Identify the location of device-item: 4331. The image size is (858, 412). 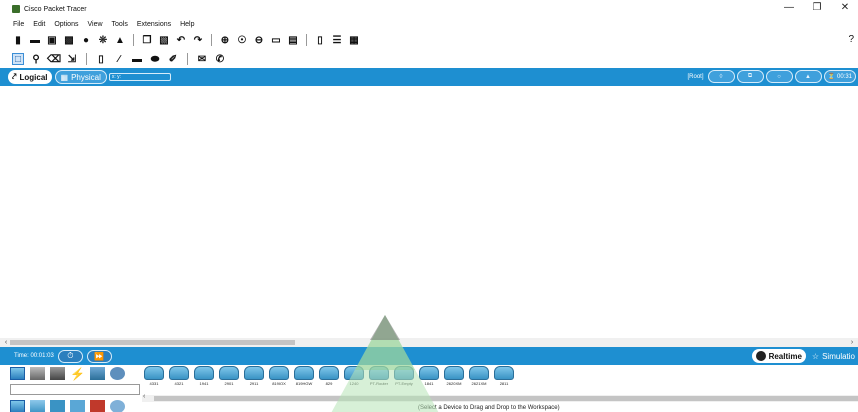
(154, 378).